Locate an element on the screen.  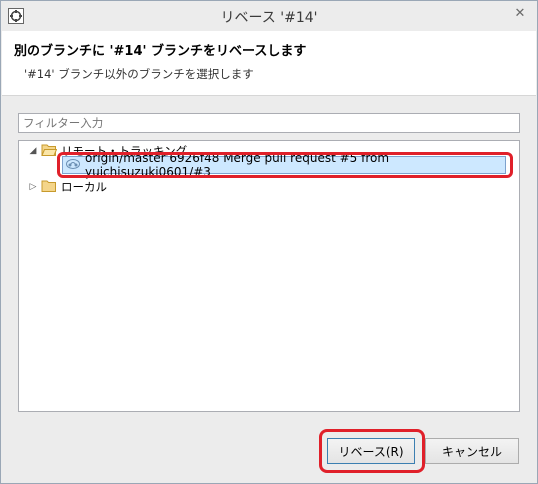
tree-node-local: ▷ ローカル is located at coordinates (67, 187).